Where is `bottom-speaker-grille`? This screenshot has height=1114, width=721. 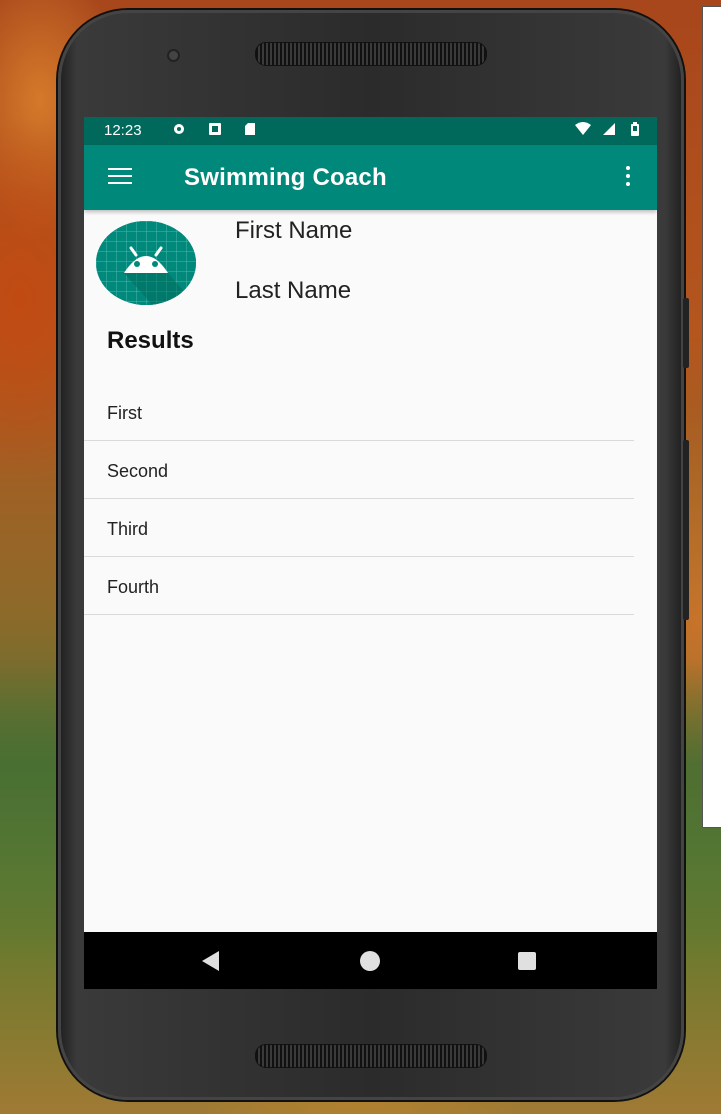 bottom-speaker-grille is located at coordinates (371, 1056).